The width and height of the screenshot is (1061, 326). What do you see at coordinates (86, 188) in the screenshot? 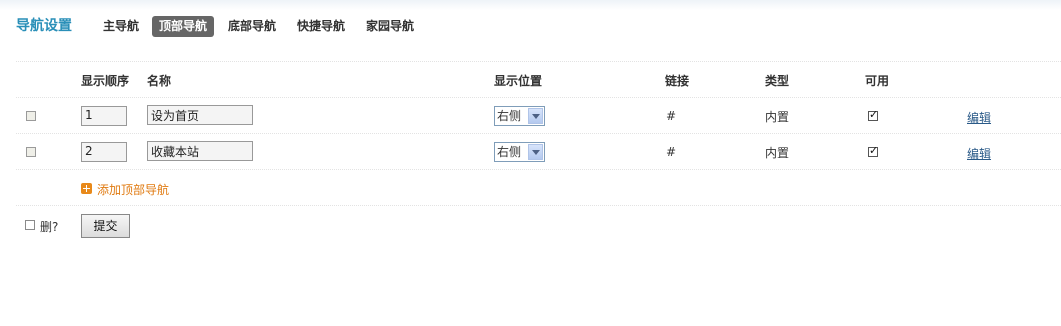
I see `plus-icon` at bounding box center [86, 188].